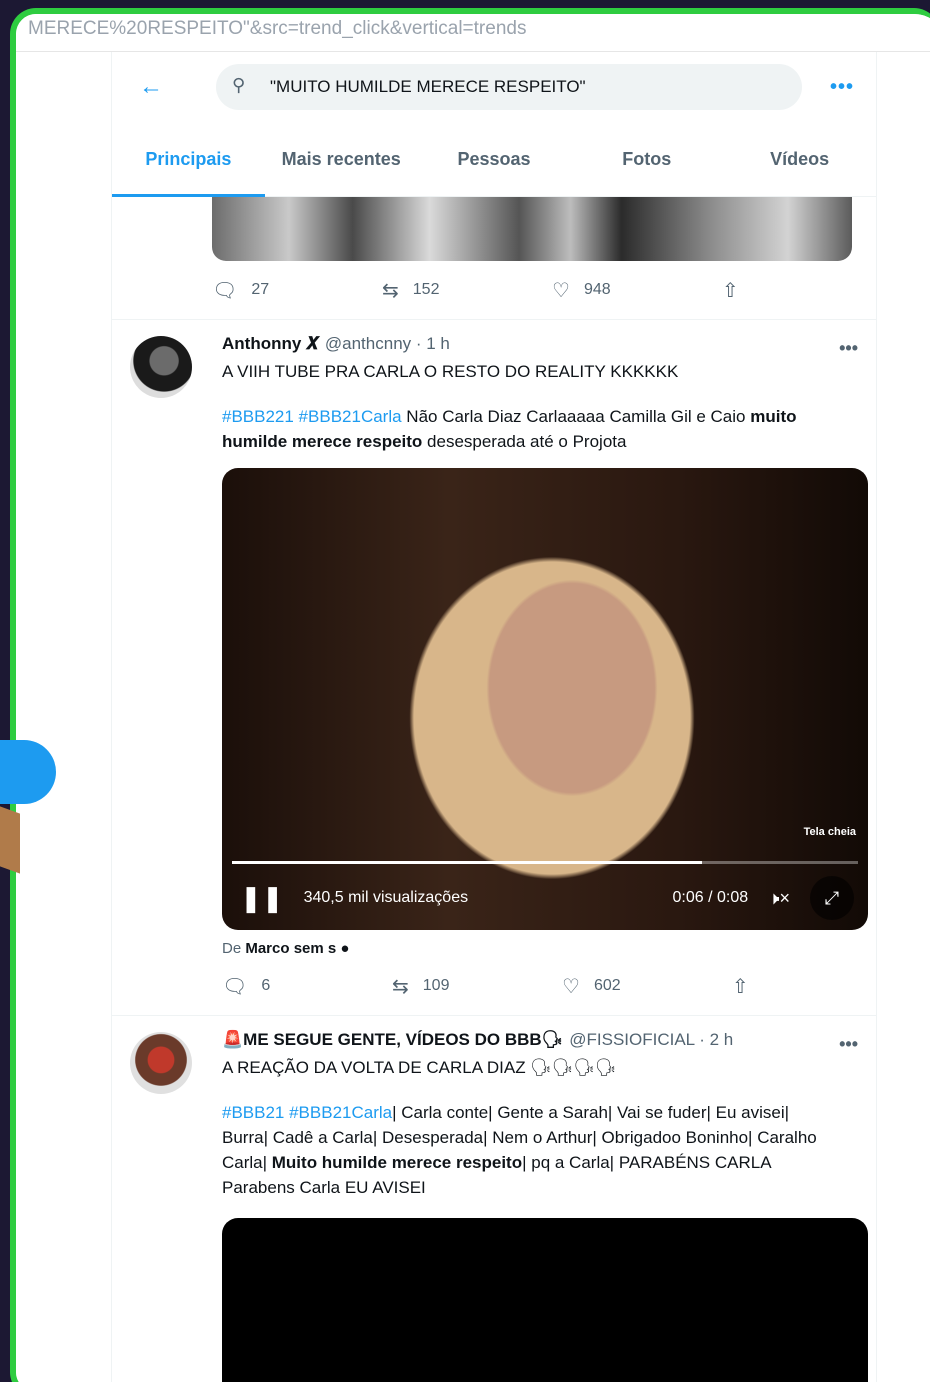 This screenshot has height=1382, width=930. Describe the element at coordinates (297, 290) in the screenshot. I see `reply-button: 🗨 27` at that location.